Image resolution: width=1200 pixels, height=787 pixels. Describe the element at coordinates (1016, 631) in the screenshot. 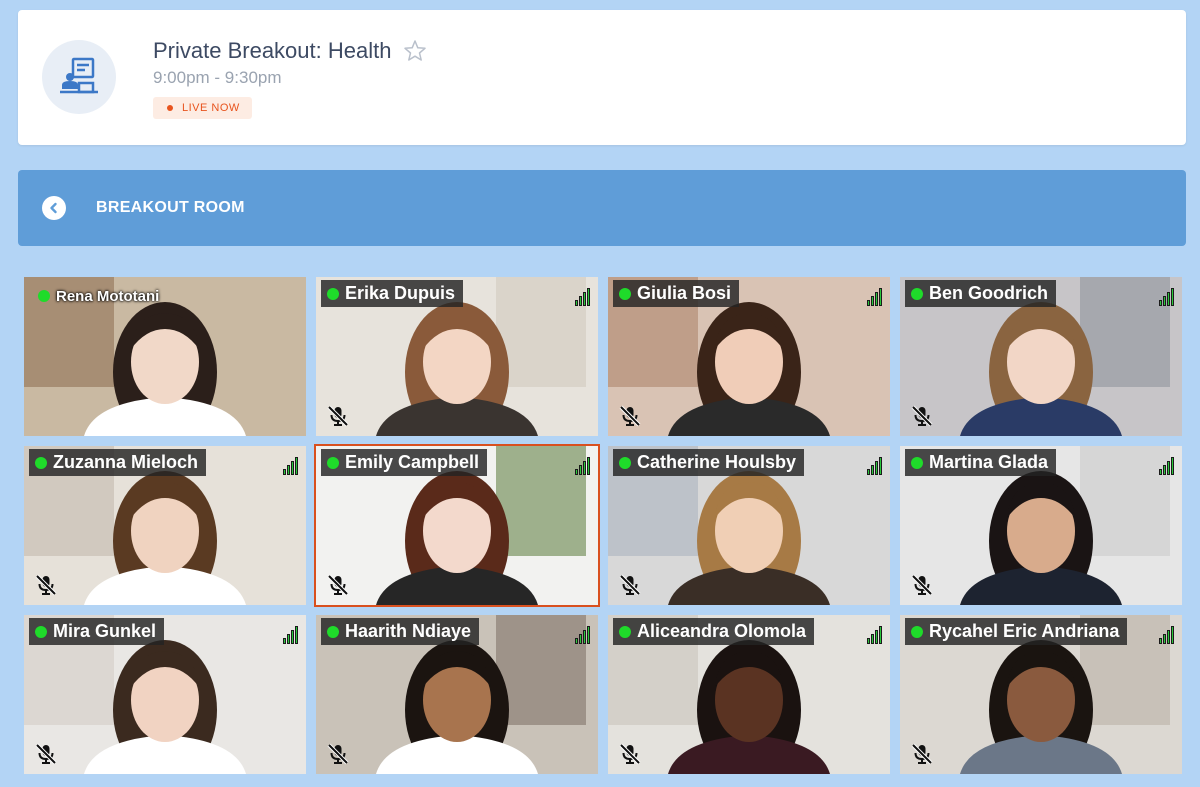

I see `participant-name-tag: Rycahel Eric Andriana` at that location.